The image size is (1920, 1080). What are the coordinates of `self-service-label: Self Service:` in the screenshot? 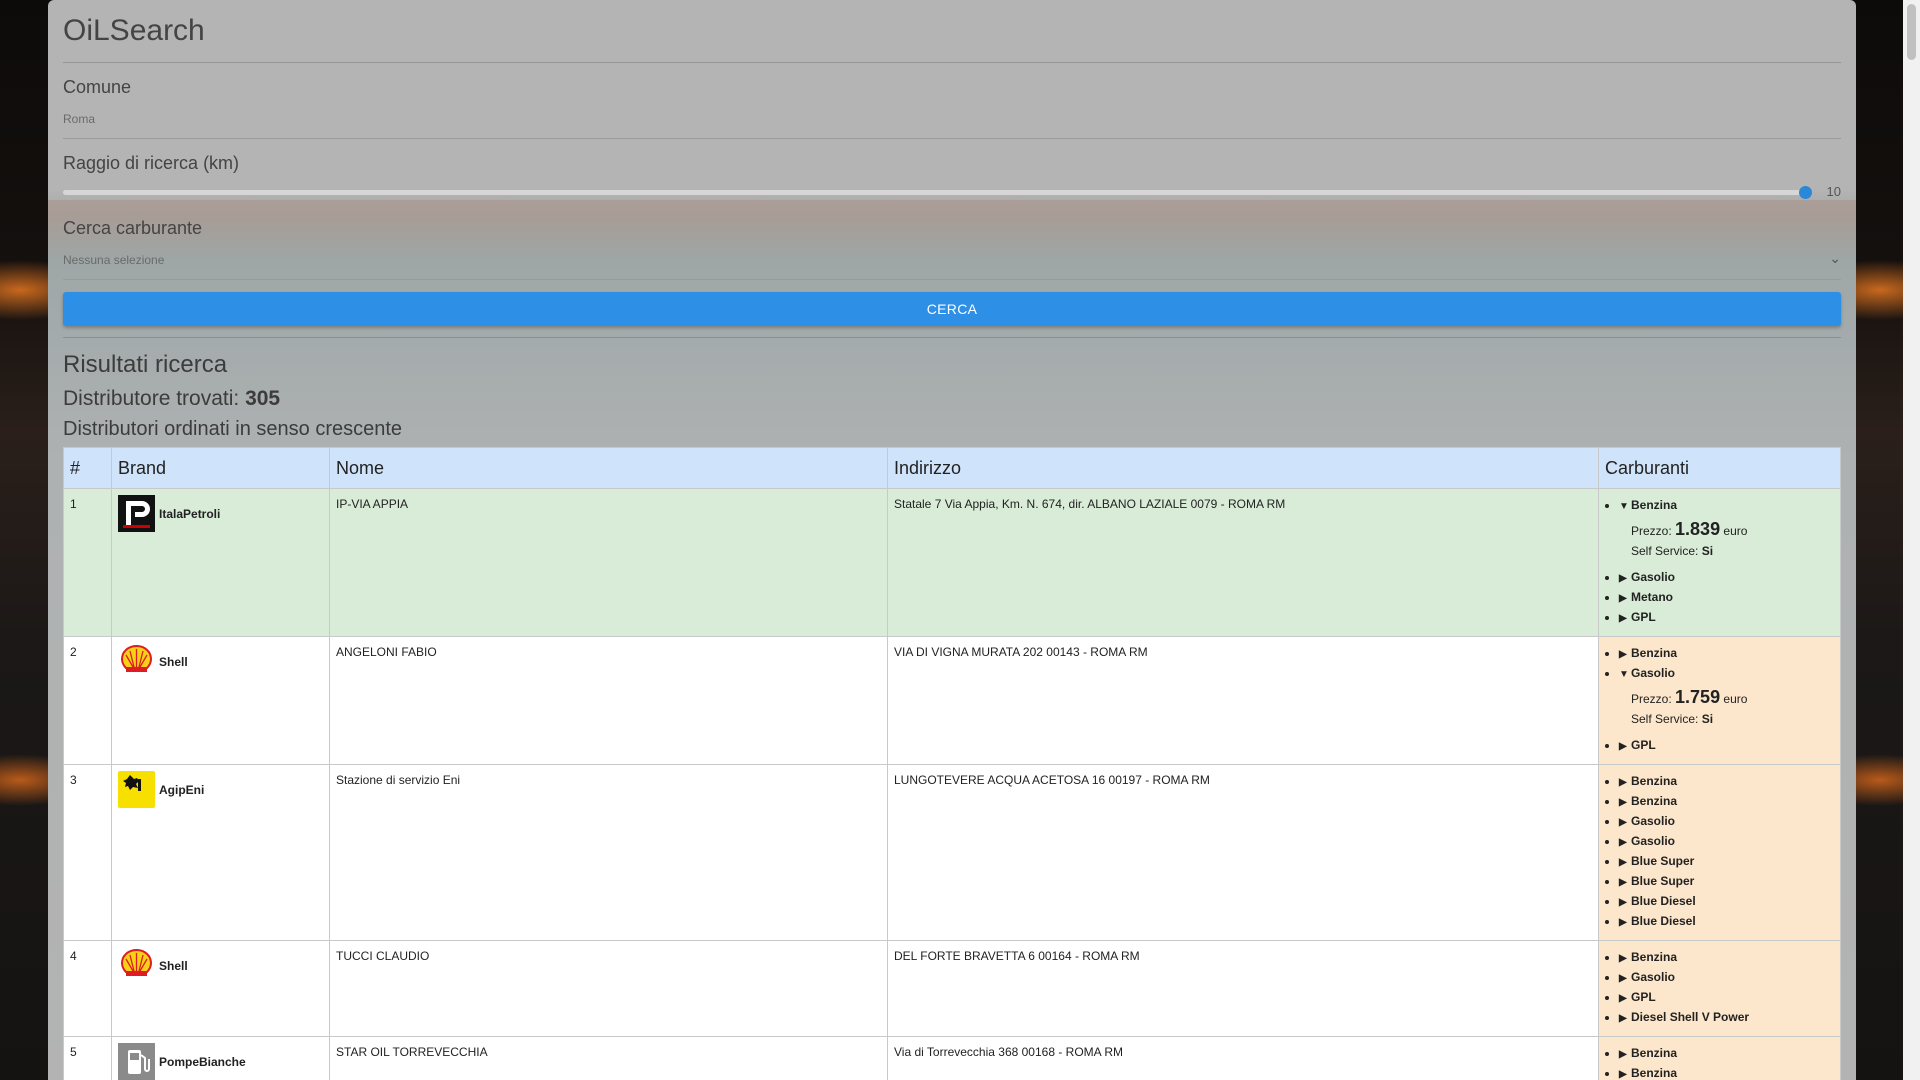 It's located at (1665, 551).